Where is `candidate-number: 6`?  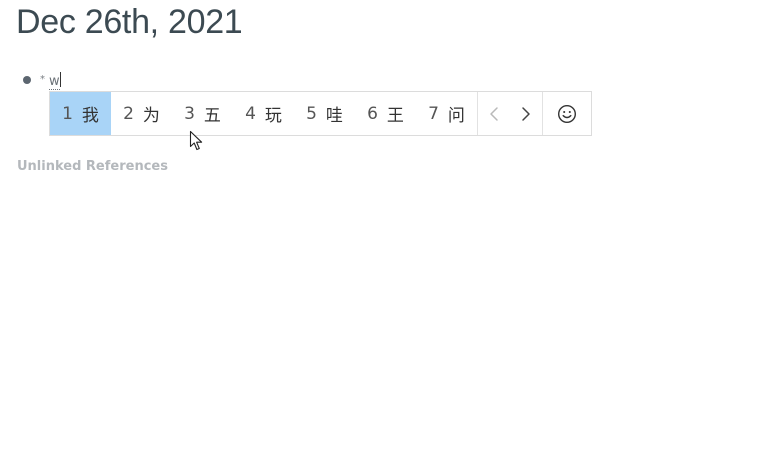 candidate-number: 6 is located at coordinates (372, 113).